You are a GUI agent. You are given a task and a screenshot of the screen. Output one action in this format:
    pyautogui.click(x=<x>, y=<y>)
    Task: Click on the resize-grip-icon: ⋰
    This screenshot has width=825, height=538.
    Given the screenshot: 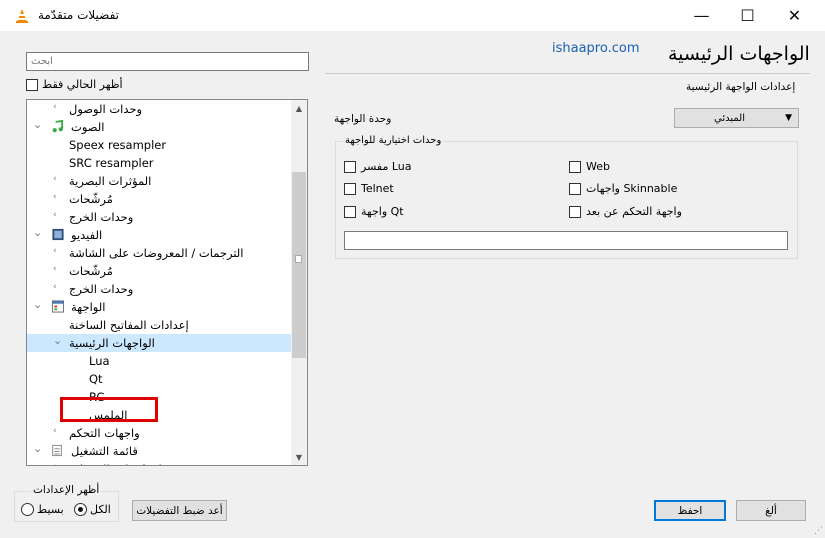 What is the action you would take?
    pyautogui.click(x=818, y=531)
    